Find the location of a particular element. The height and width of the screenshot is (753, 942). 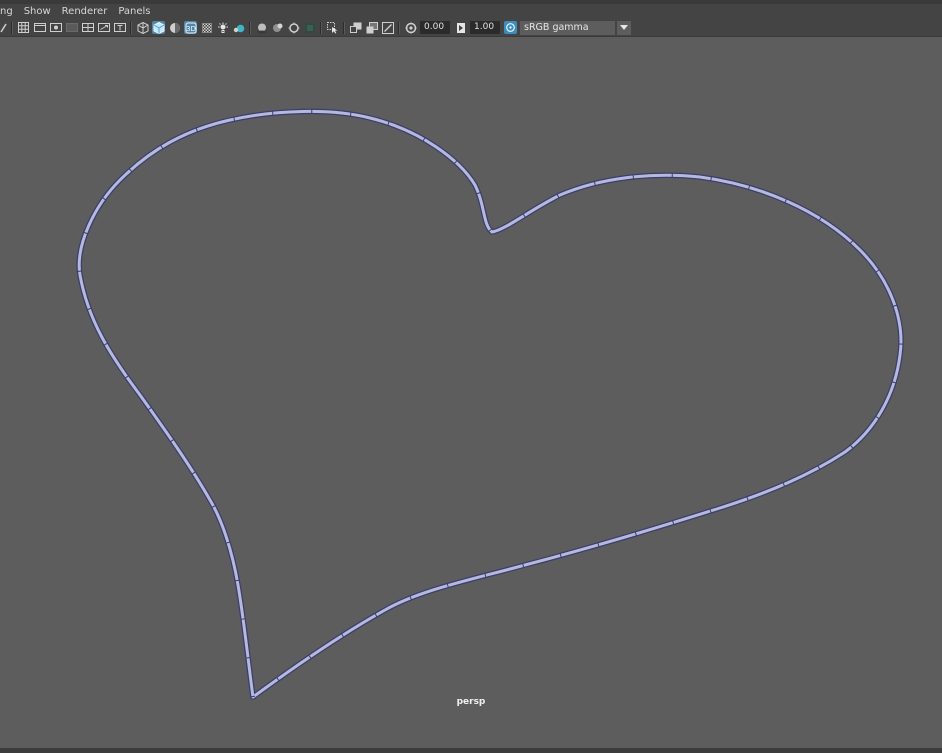

xray-icon is located at coordinates (332, 27).